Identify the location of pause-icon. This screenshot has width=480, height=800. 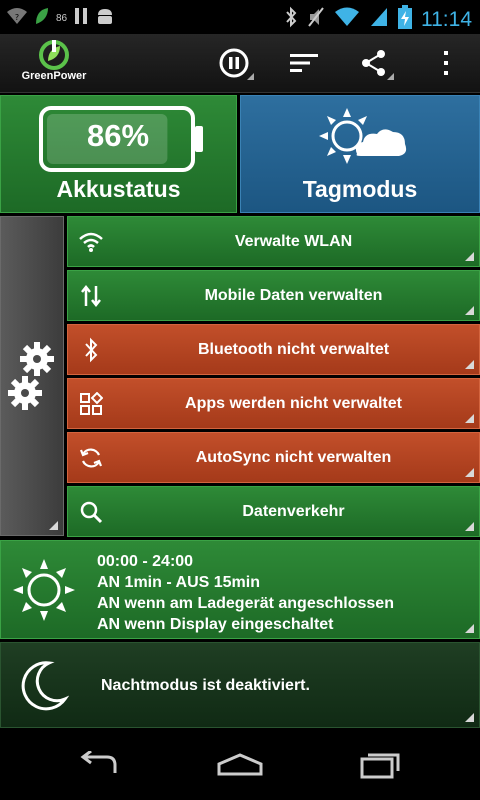
(81, 18).